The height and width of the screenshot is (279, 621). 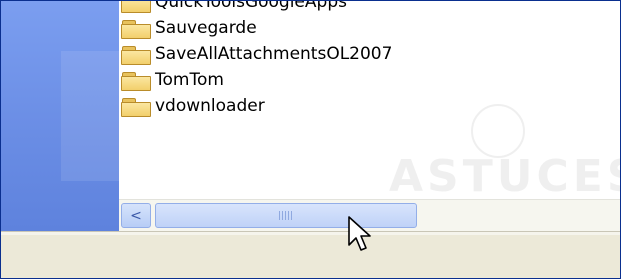 I want to click on chevron-left-icon: <, so click(x=136, y=215).